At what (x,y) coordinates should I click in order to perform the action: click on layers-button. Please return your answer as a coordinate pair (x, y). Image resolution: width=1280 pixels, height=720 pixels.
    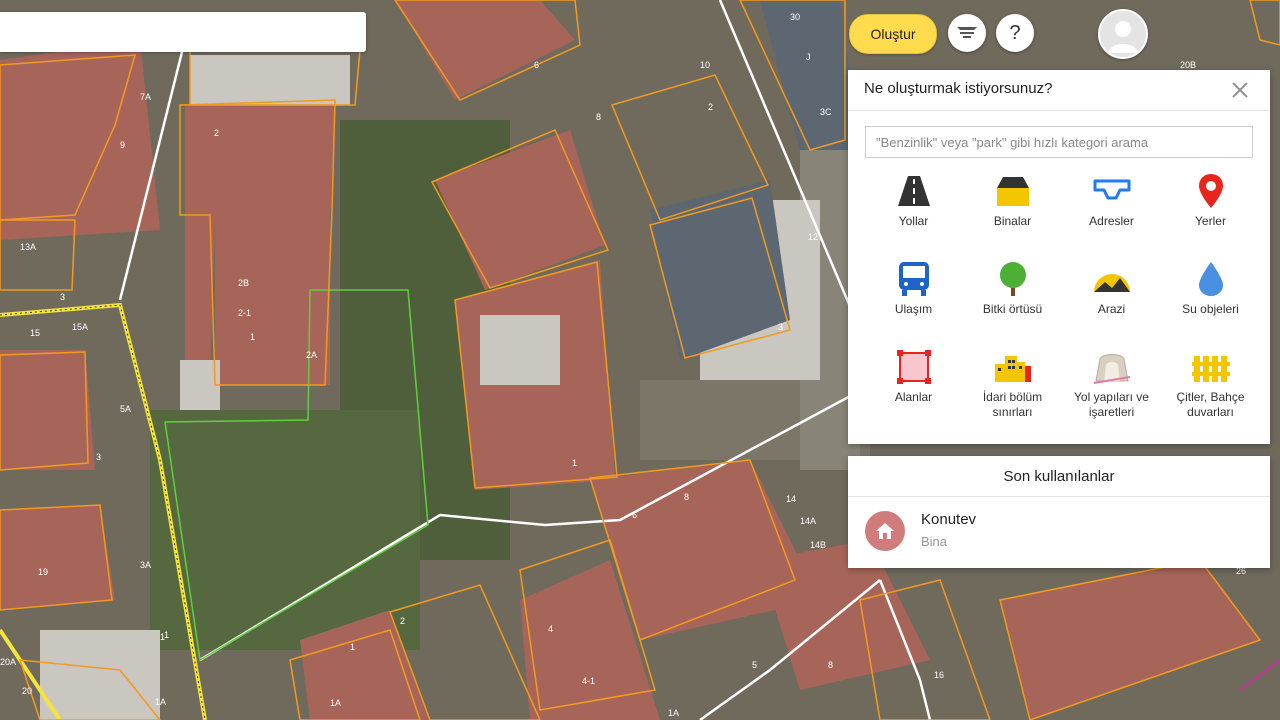
    Looking at the image, I should click on (967, 33).